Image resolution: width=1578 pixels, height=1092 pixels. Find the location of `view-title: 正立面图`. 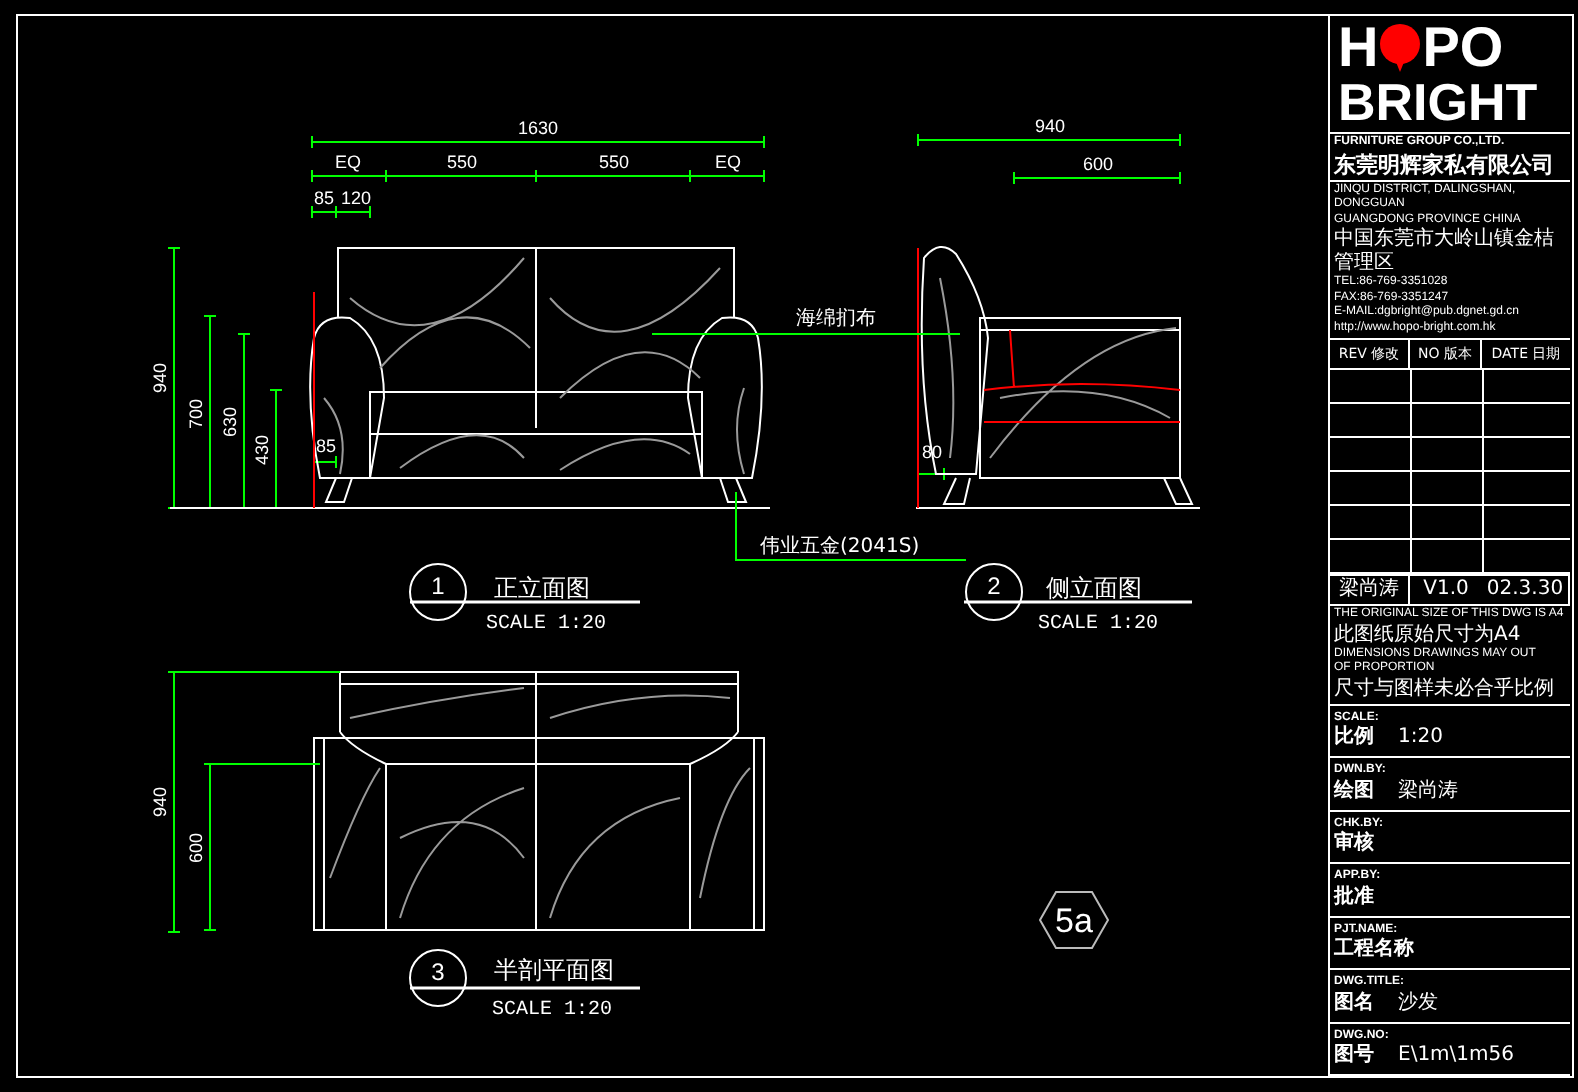

view-title: 正立面图 is located at coordinates (542, 588).